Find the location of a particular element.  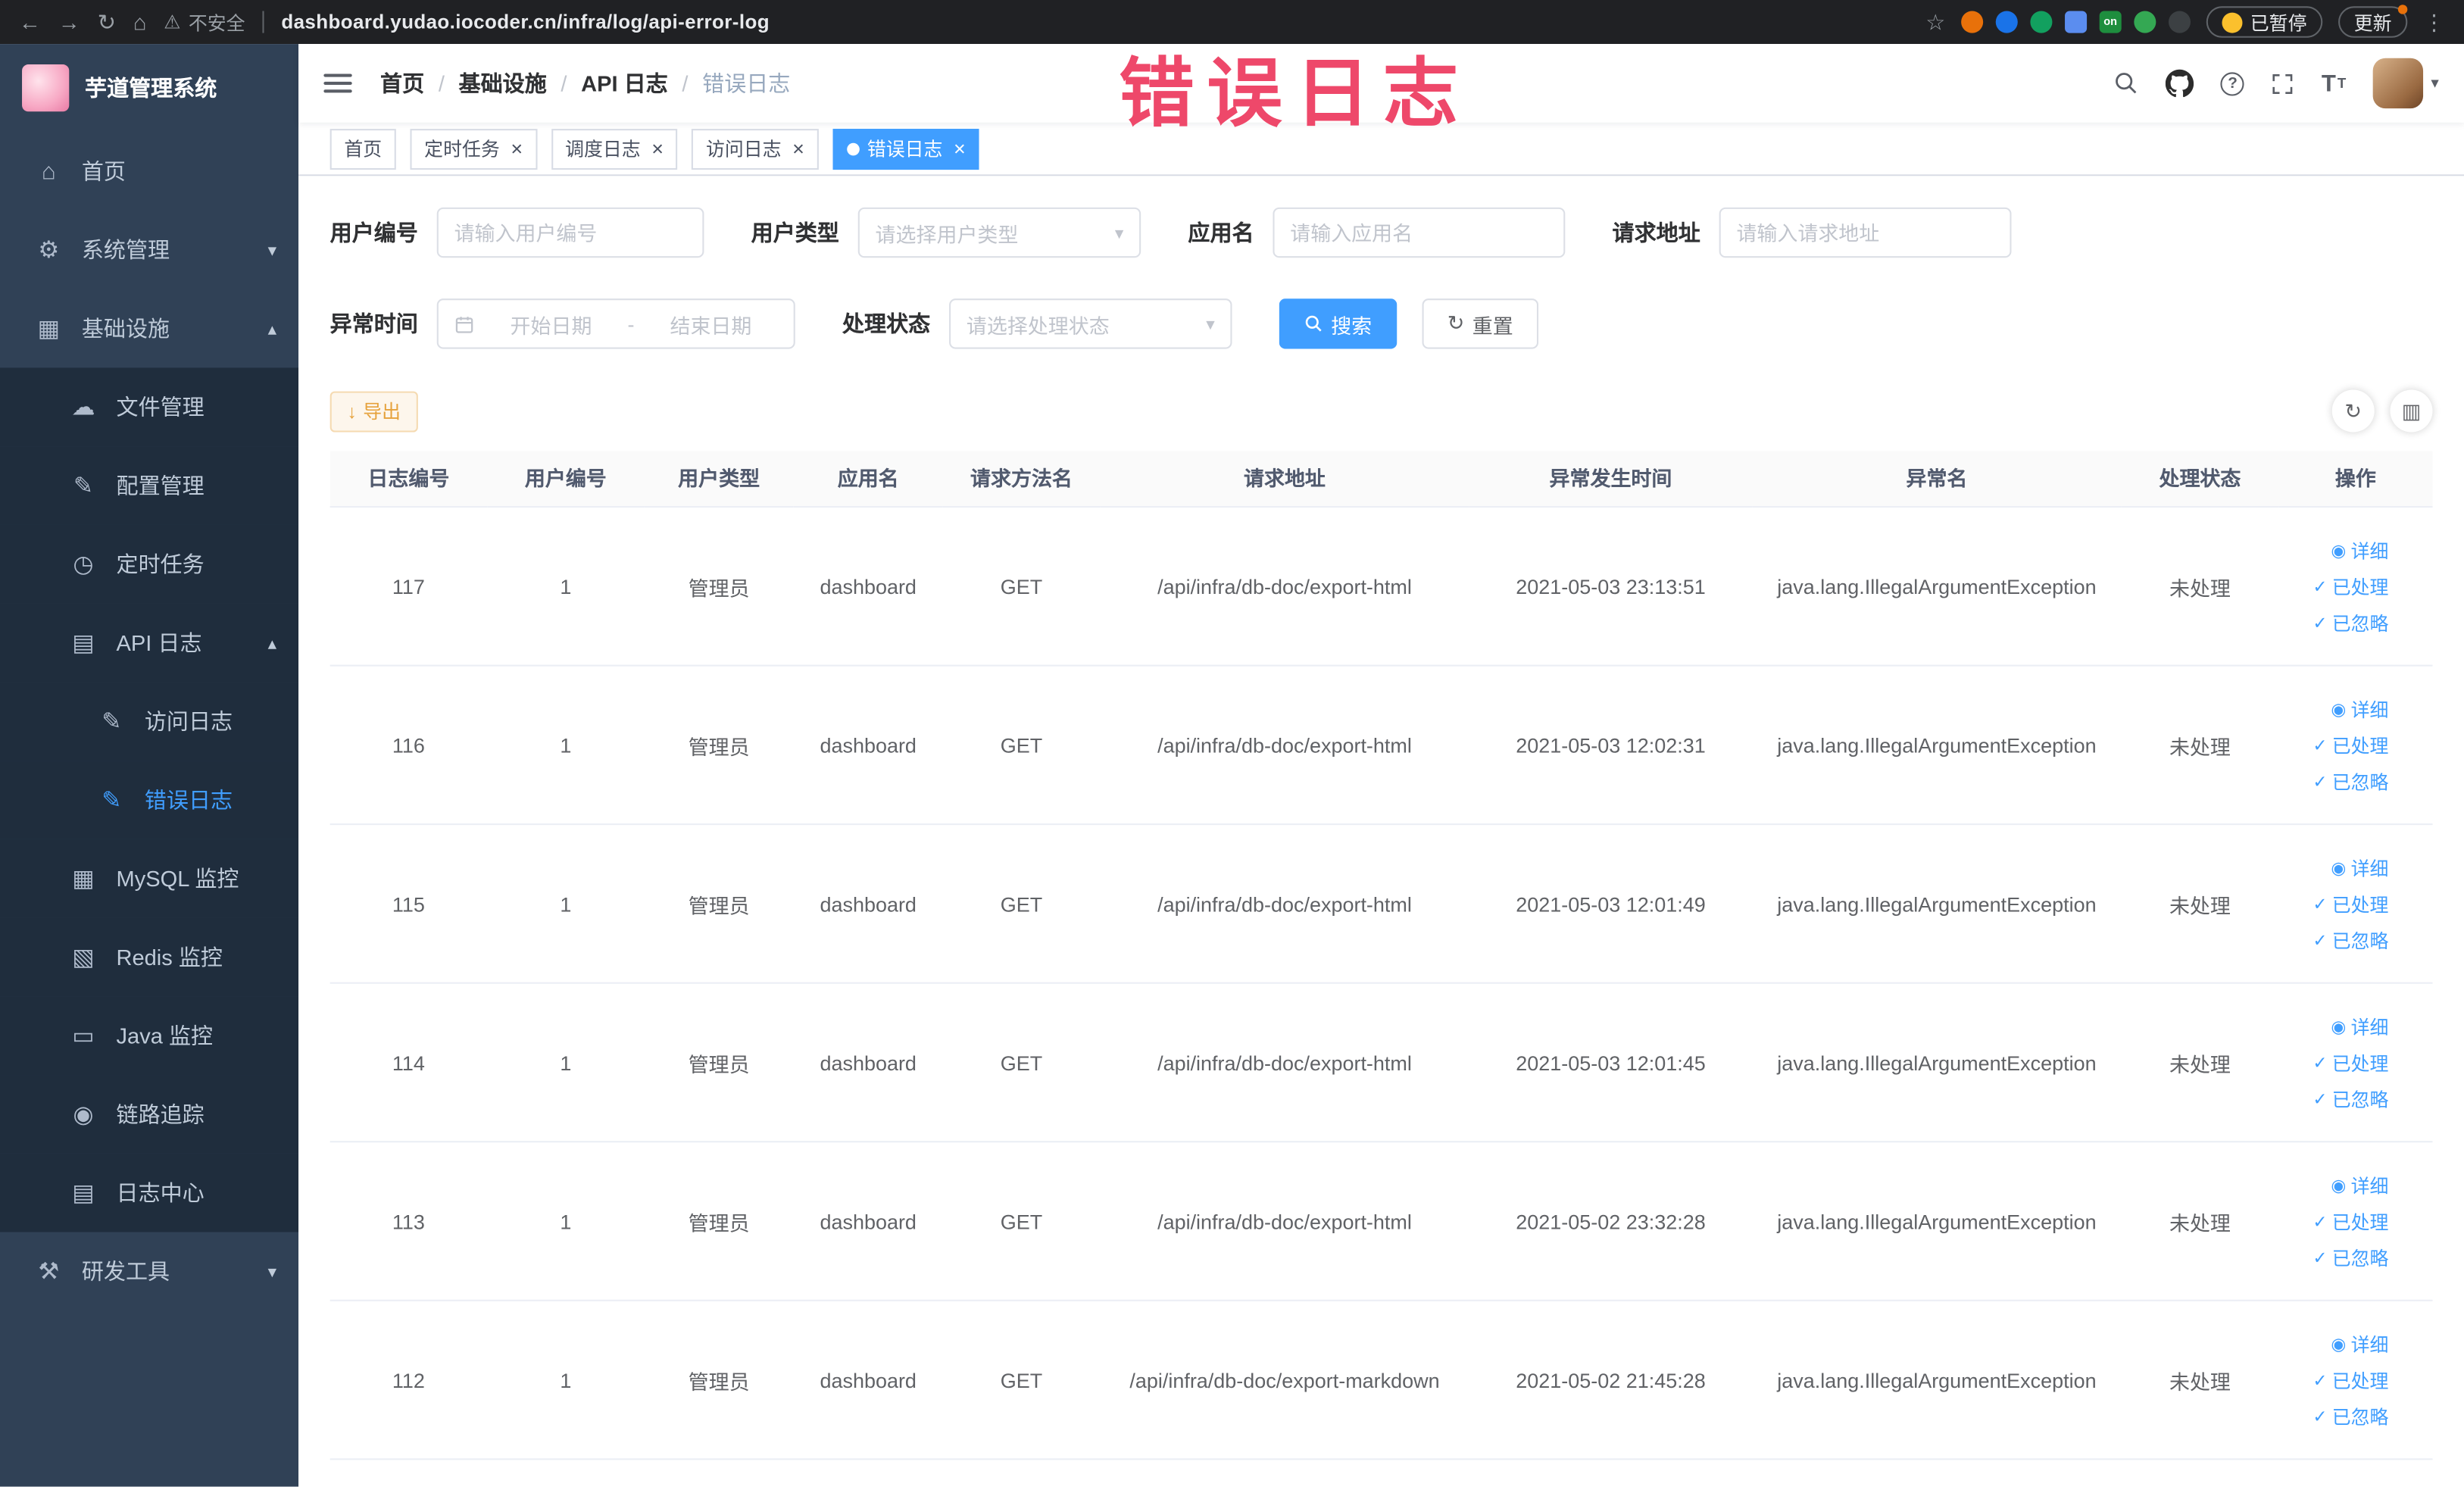

sidebar-item-access-log: ✎ 访问日志 is located at coordinates (149, 721).